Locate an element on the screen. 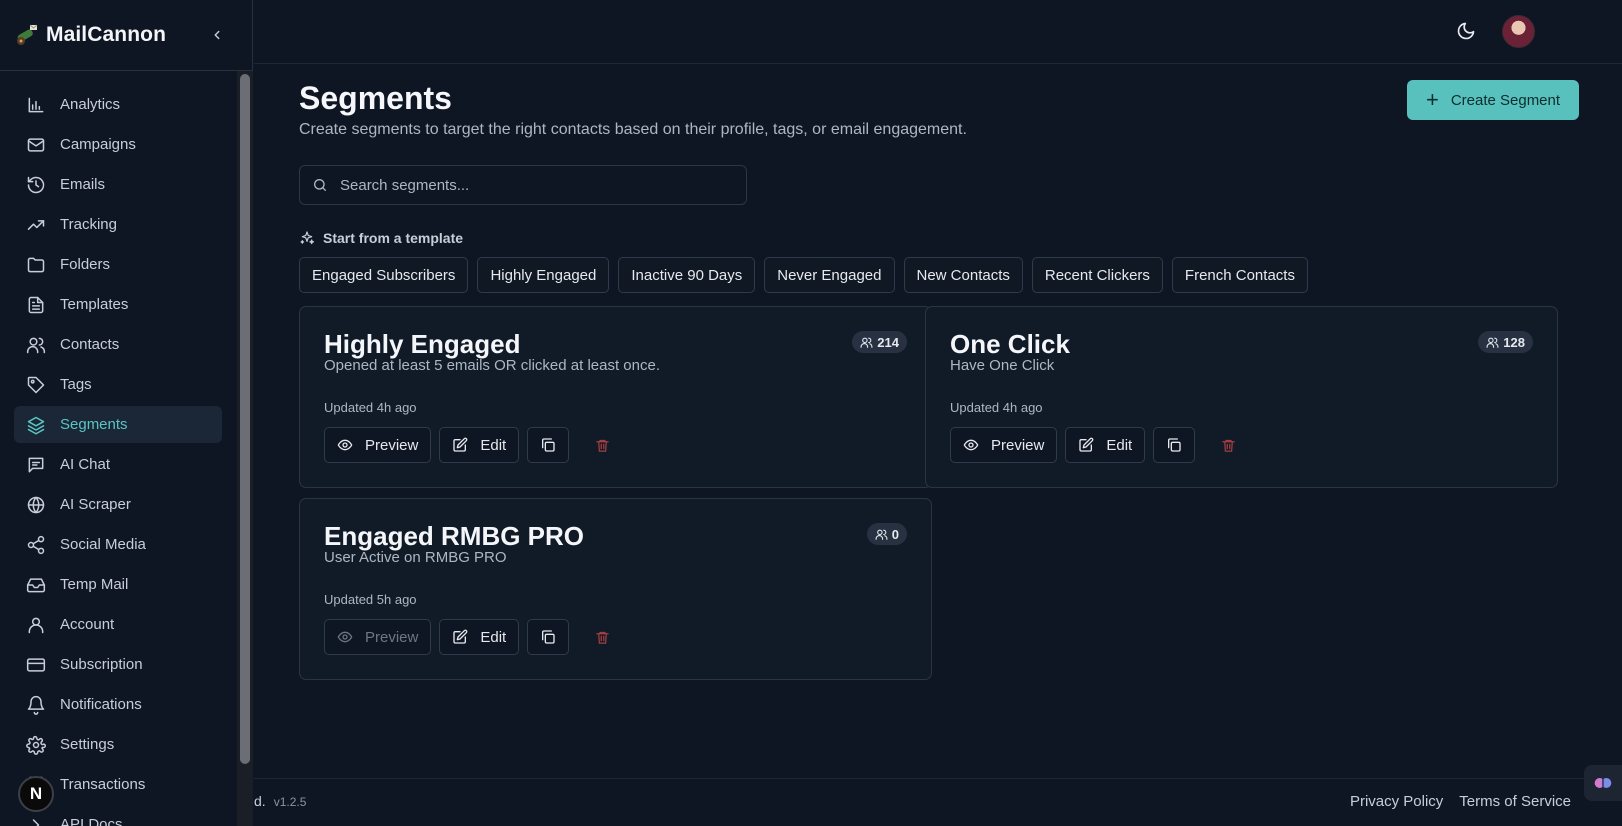 The height and width of the screenshot is (826, 1622). sidebar-item-settings: Settings is located at coordinates (118, 744).